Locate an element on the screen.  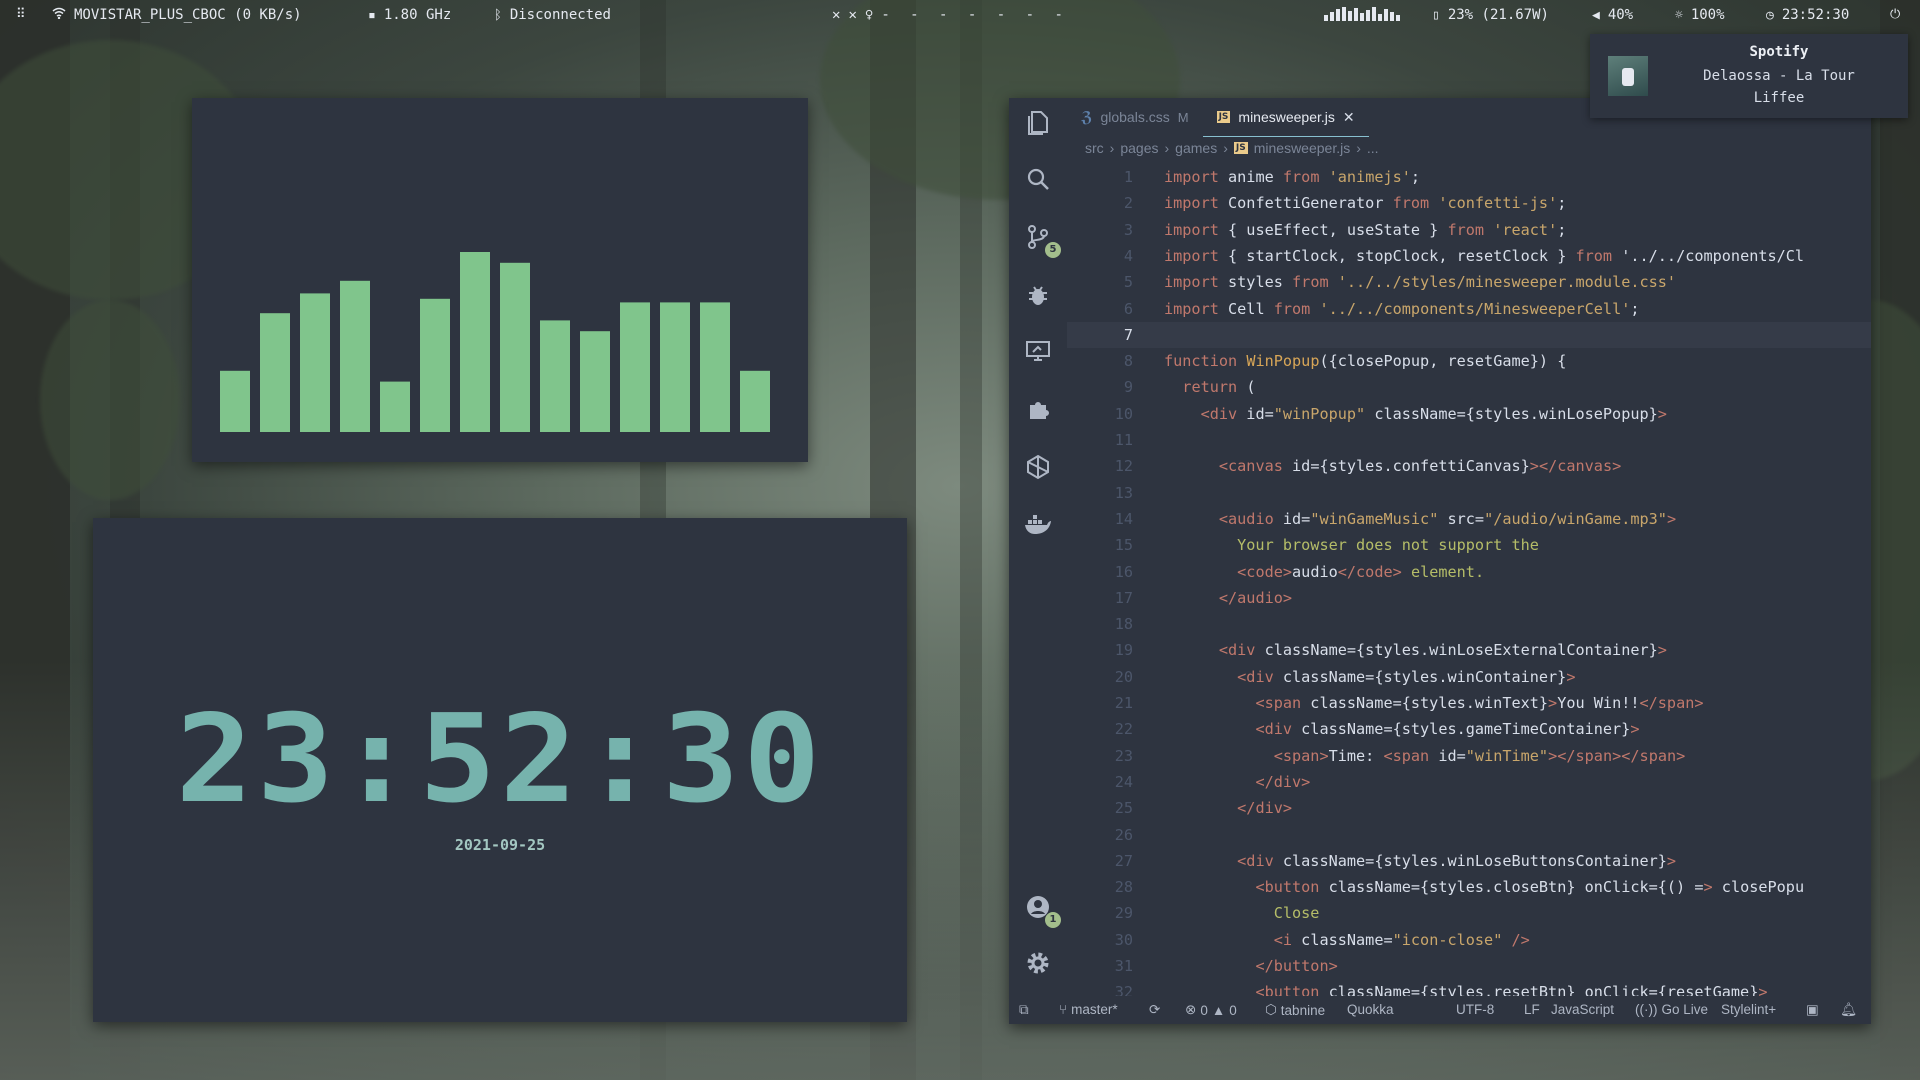
workspace-indicators: ✕ ✕ ♀ - - - - - - - is located at coordinates (950, 15).